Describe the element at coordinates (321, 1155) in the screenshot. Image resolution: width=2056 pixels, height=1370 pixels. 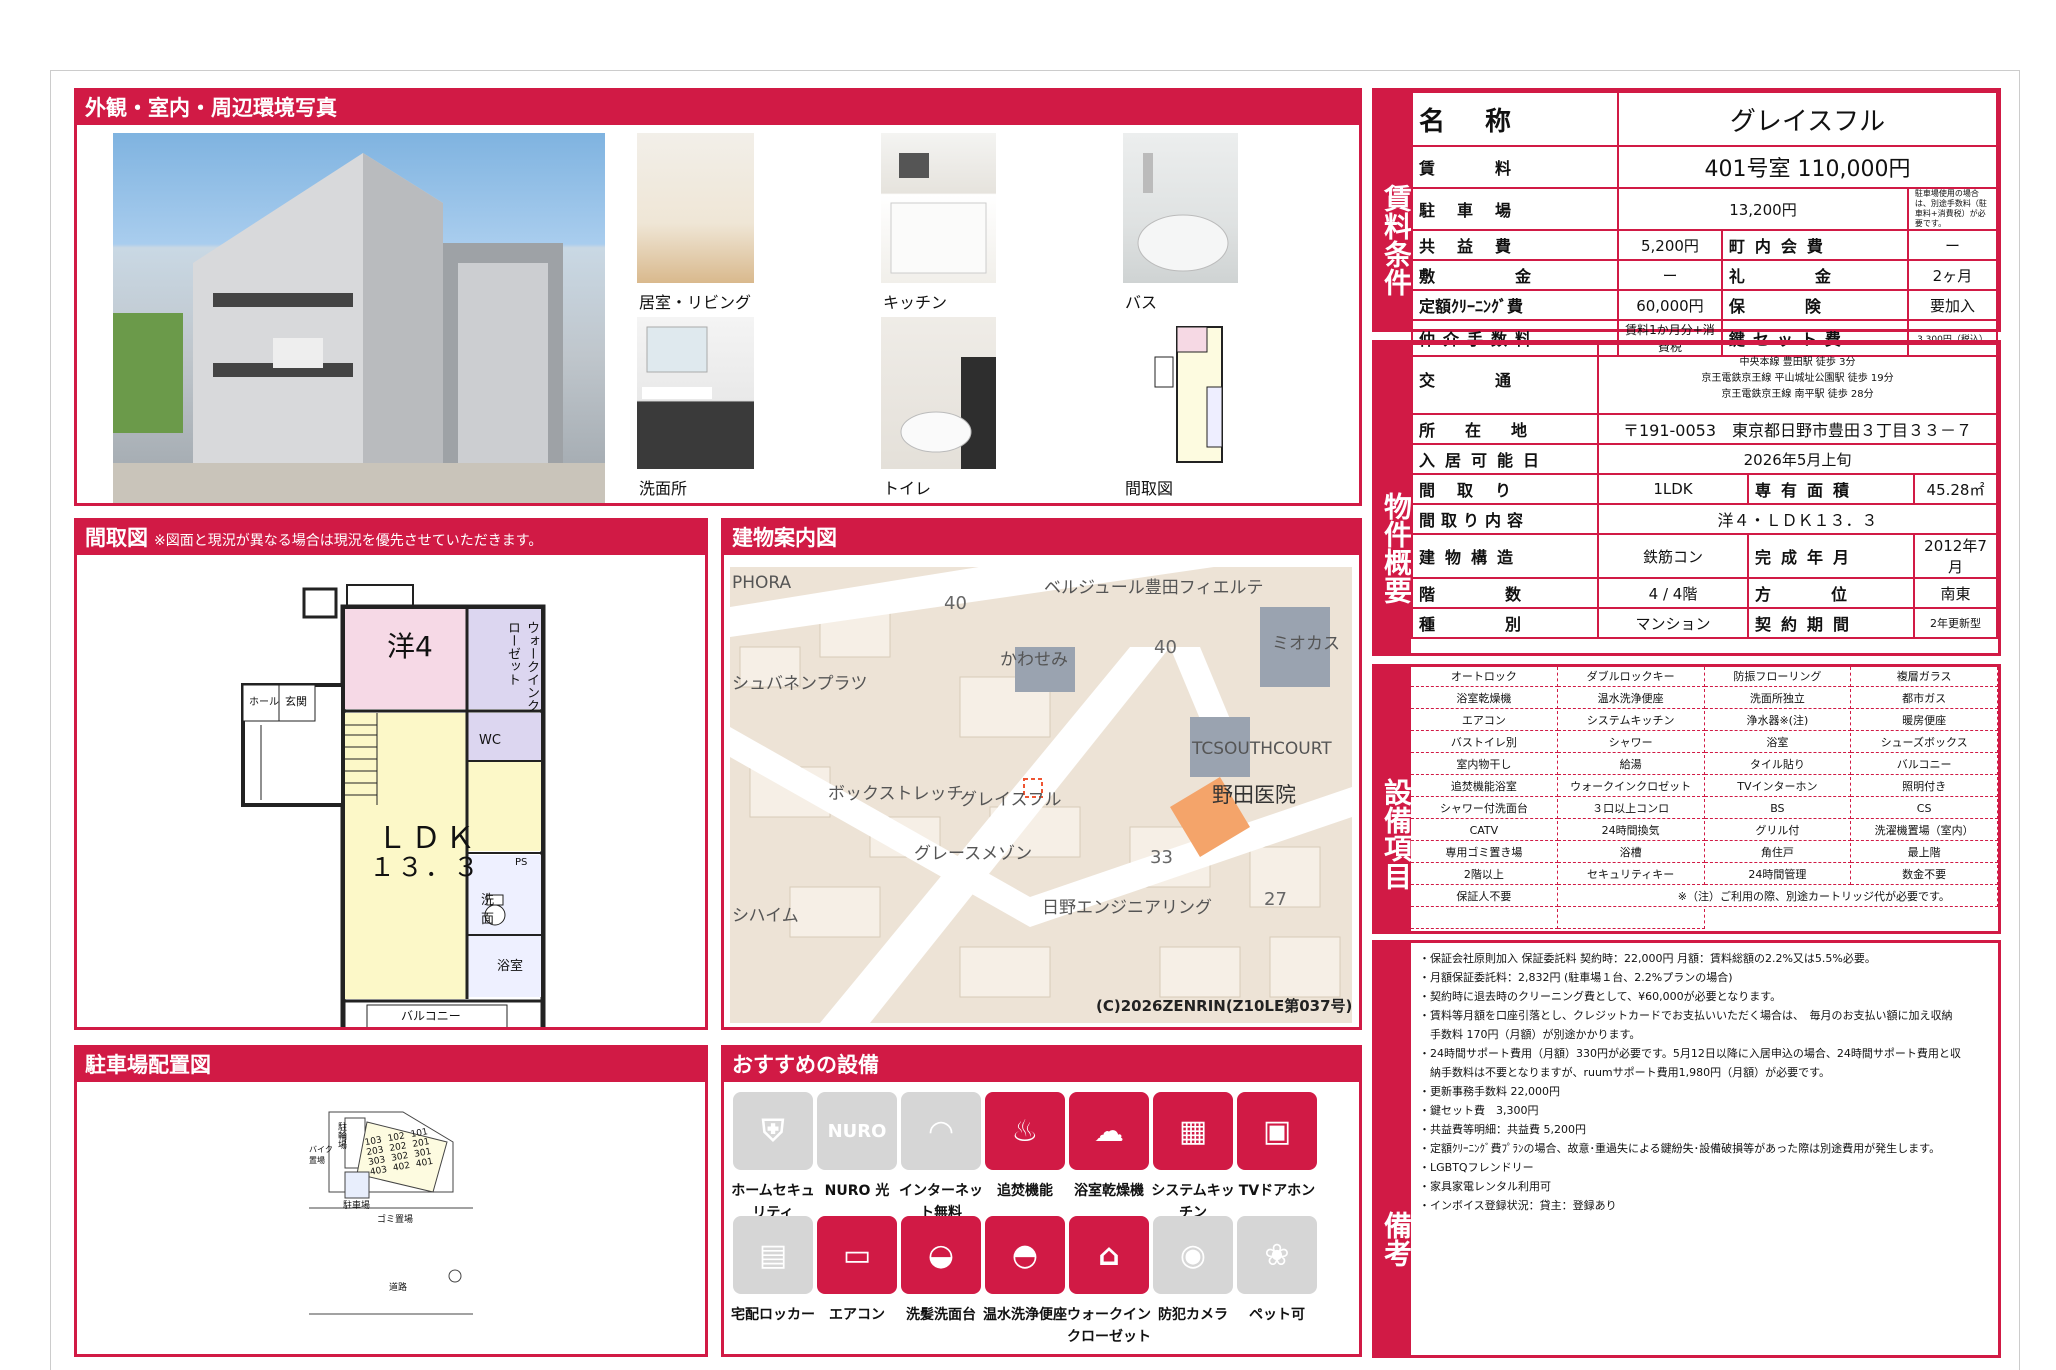
I see `parking-bike2-label: バイク置場` at that location.